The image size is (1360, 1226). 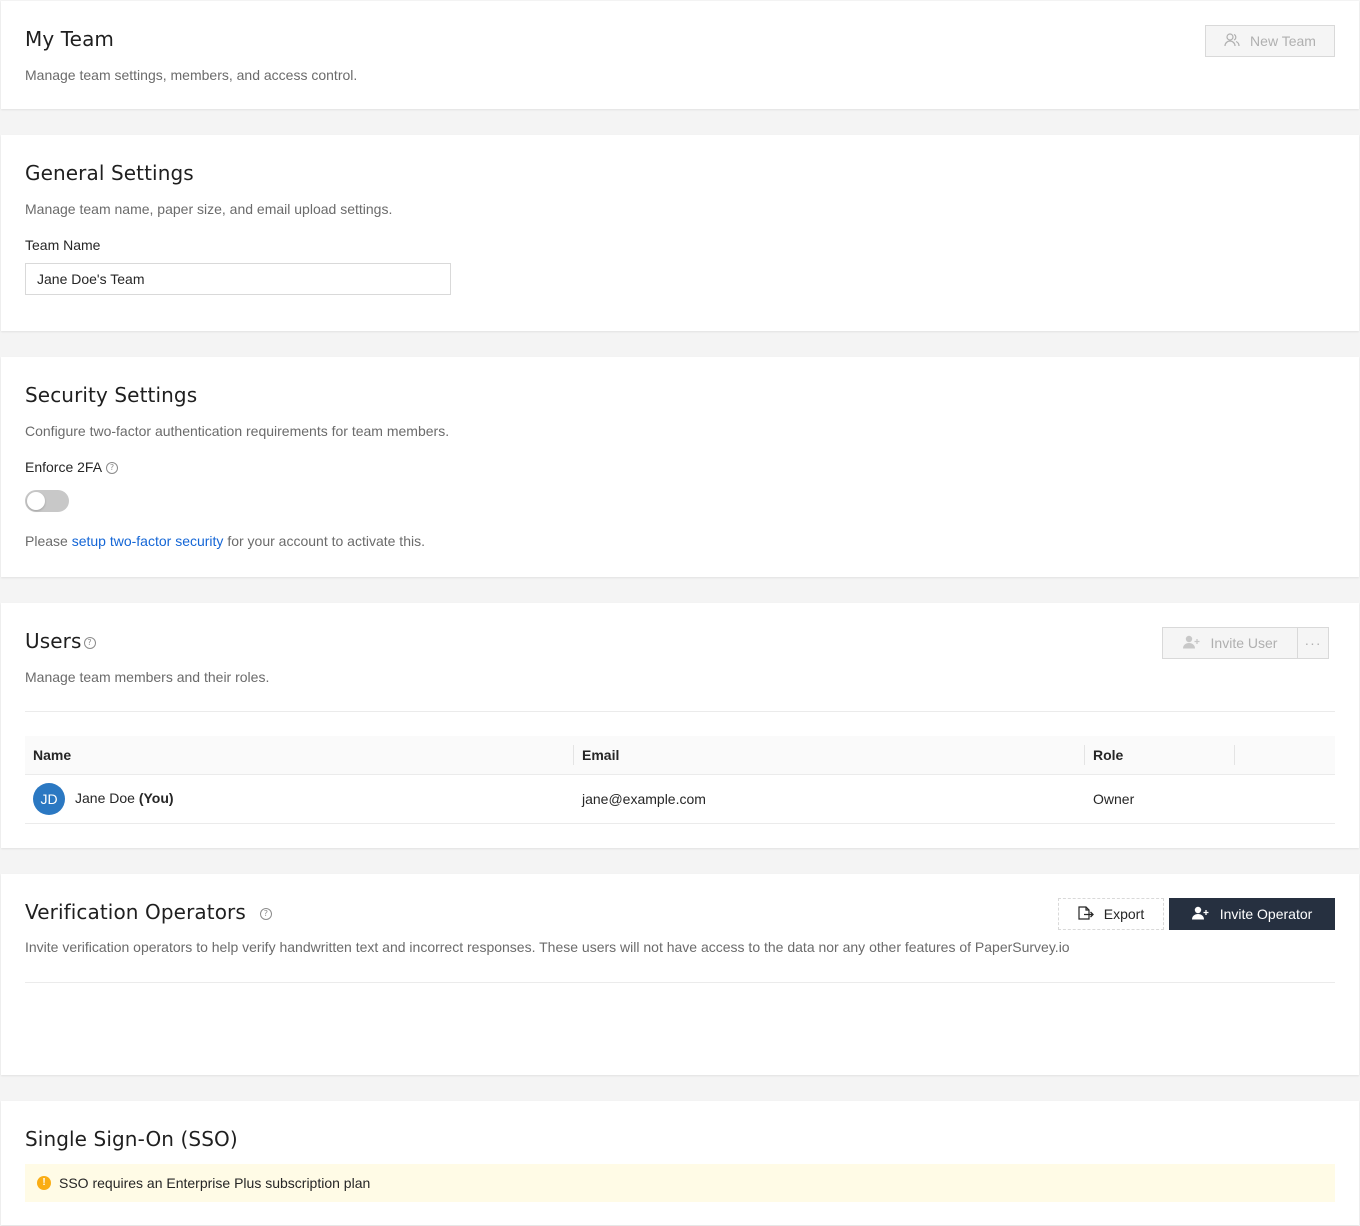 What do you see at coordinates (52, 755) in the screenshot?
I see `column-header-name: Name` at bounding box center [52, 755].